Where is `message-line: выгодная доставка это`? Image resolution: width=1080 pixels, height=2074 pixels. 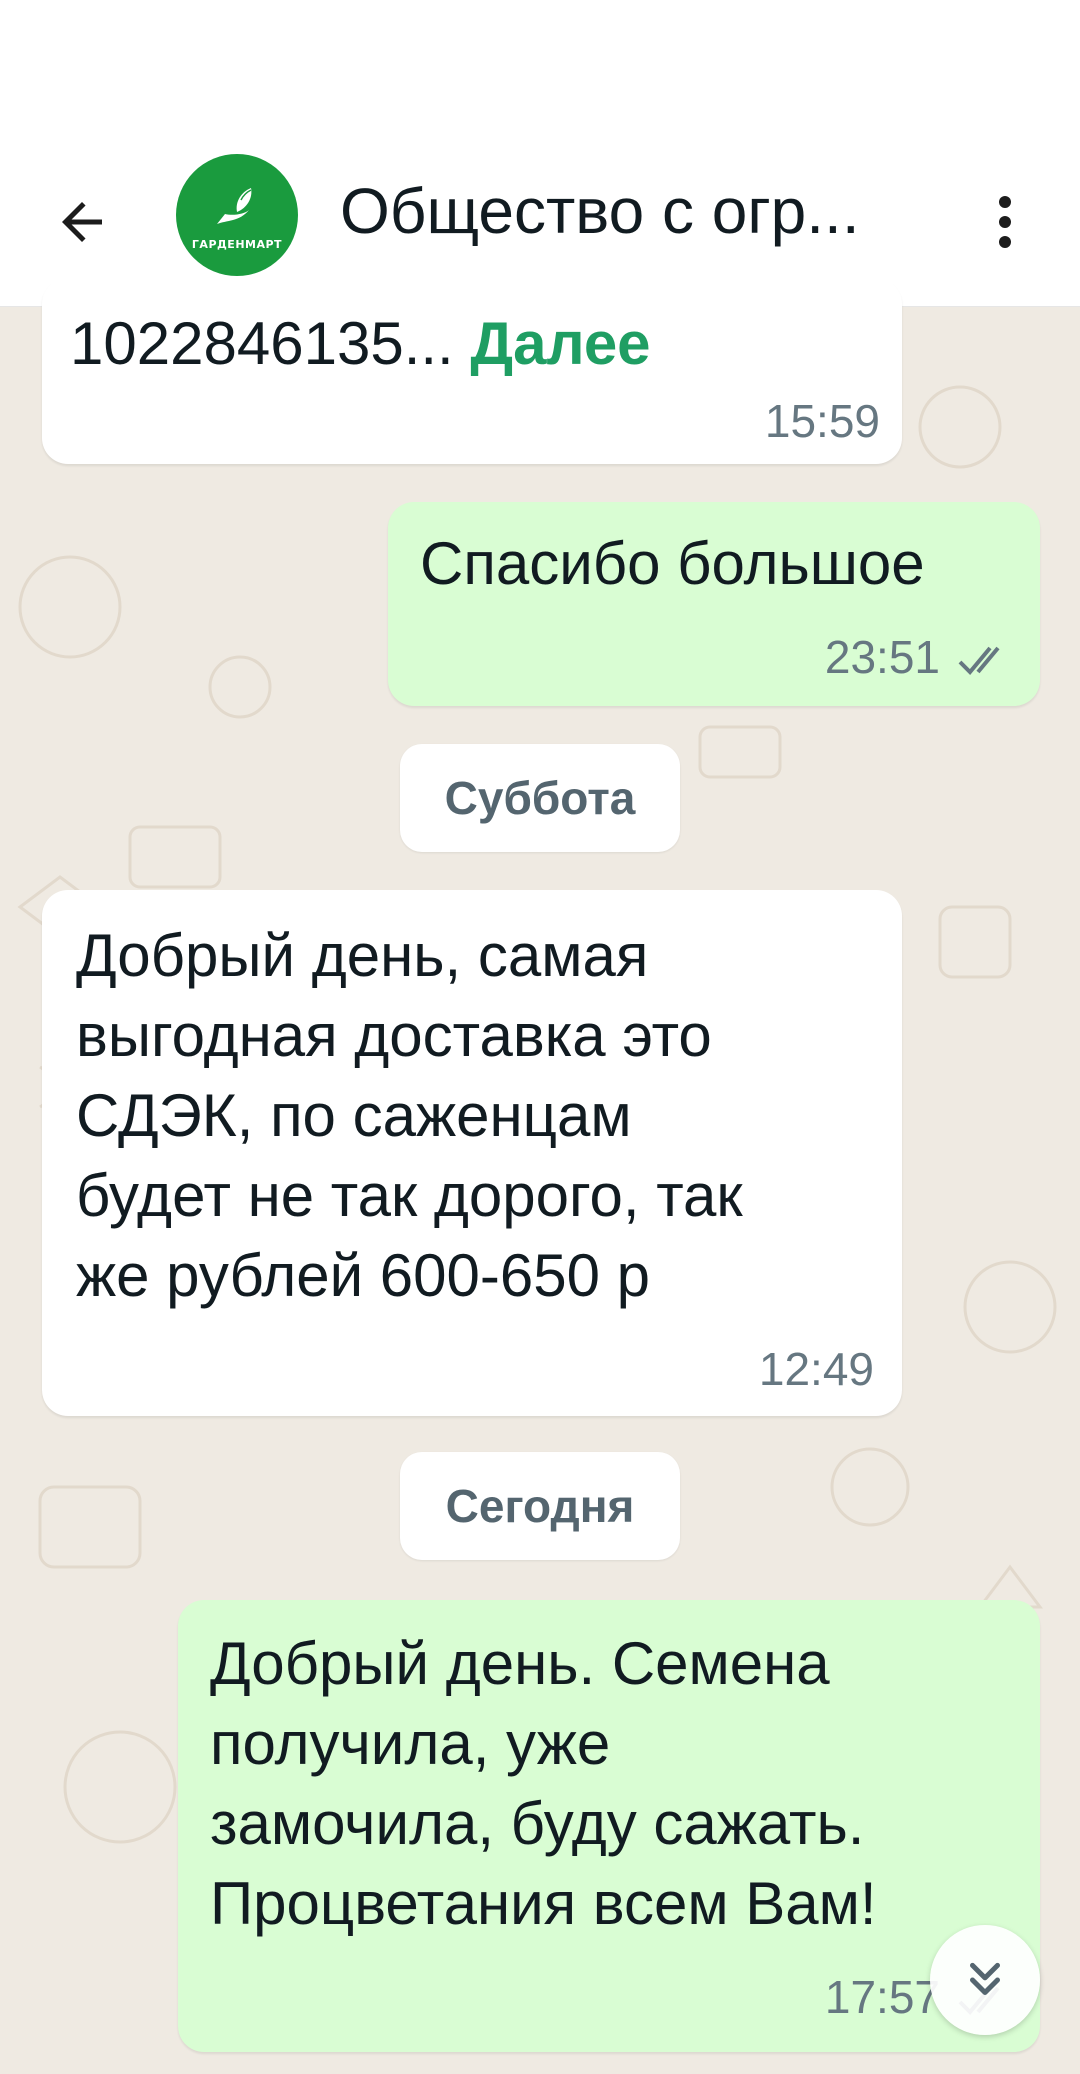 message-line: выгодная доставка это is located at coordinates (394, 1035).